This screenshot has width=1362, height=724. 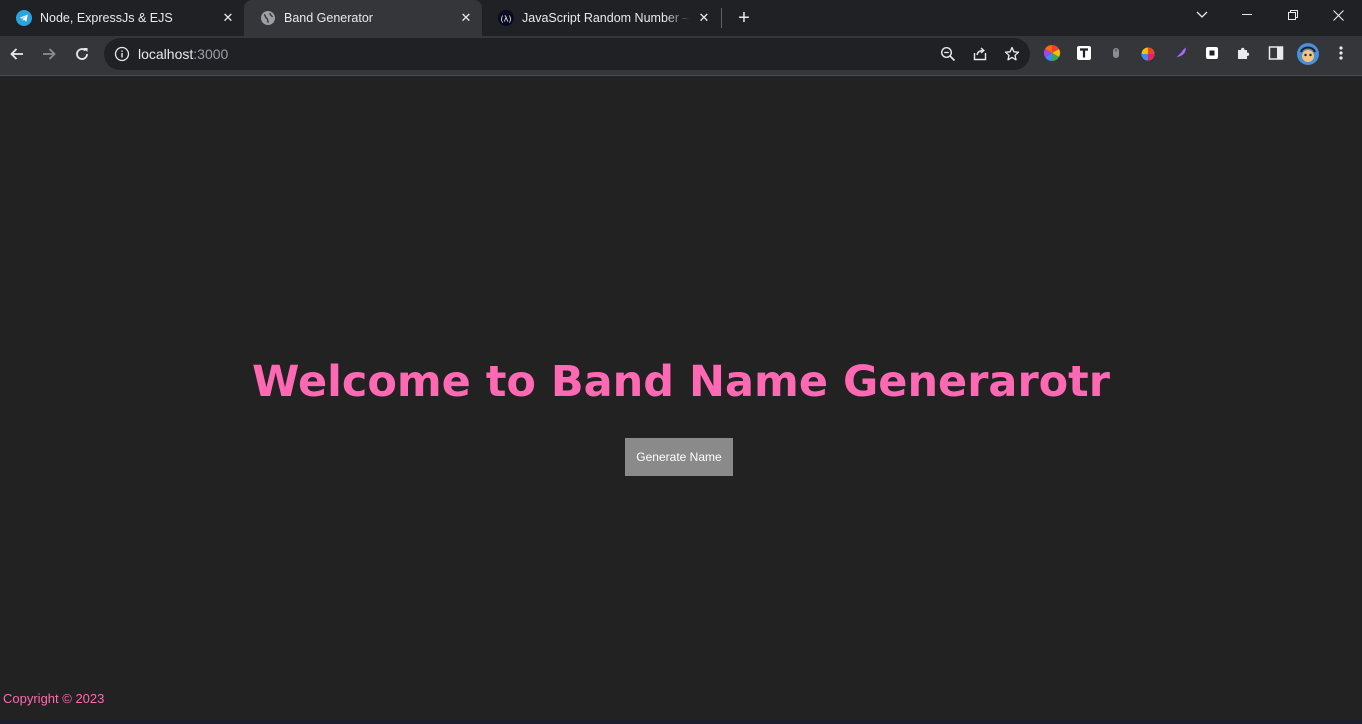 I want to click on tab-search-icon, so click(x=1202, y=15).